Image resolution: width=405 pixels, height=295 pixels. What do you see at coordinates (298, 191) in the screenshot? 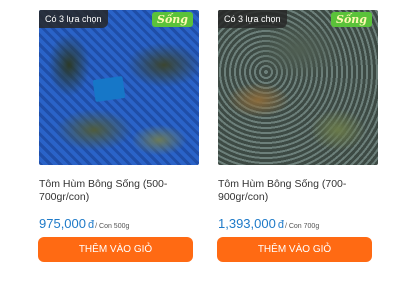
I see `product-name: Tôm Hùm Bông Sống (700-900gr/con)` at bounding box center [298, 191].